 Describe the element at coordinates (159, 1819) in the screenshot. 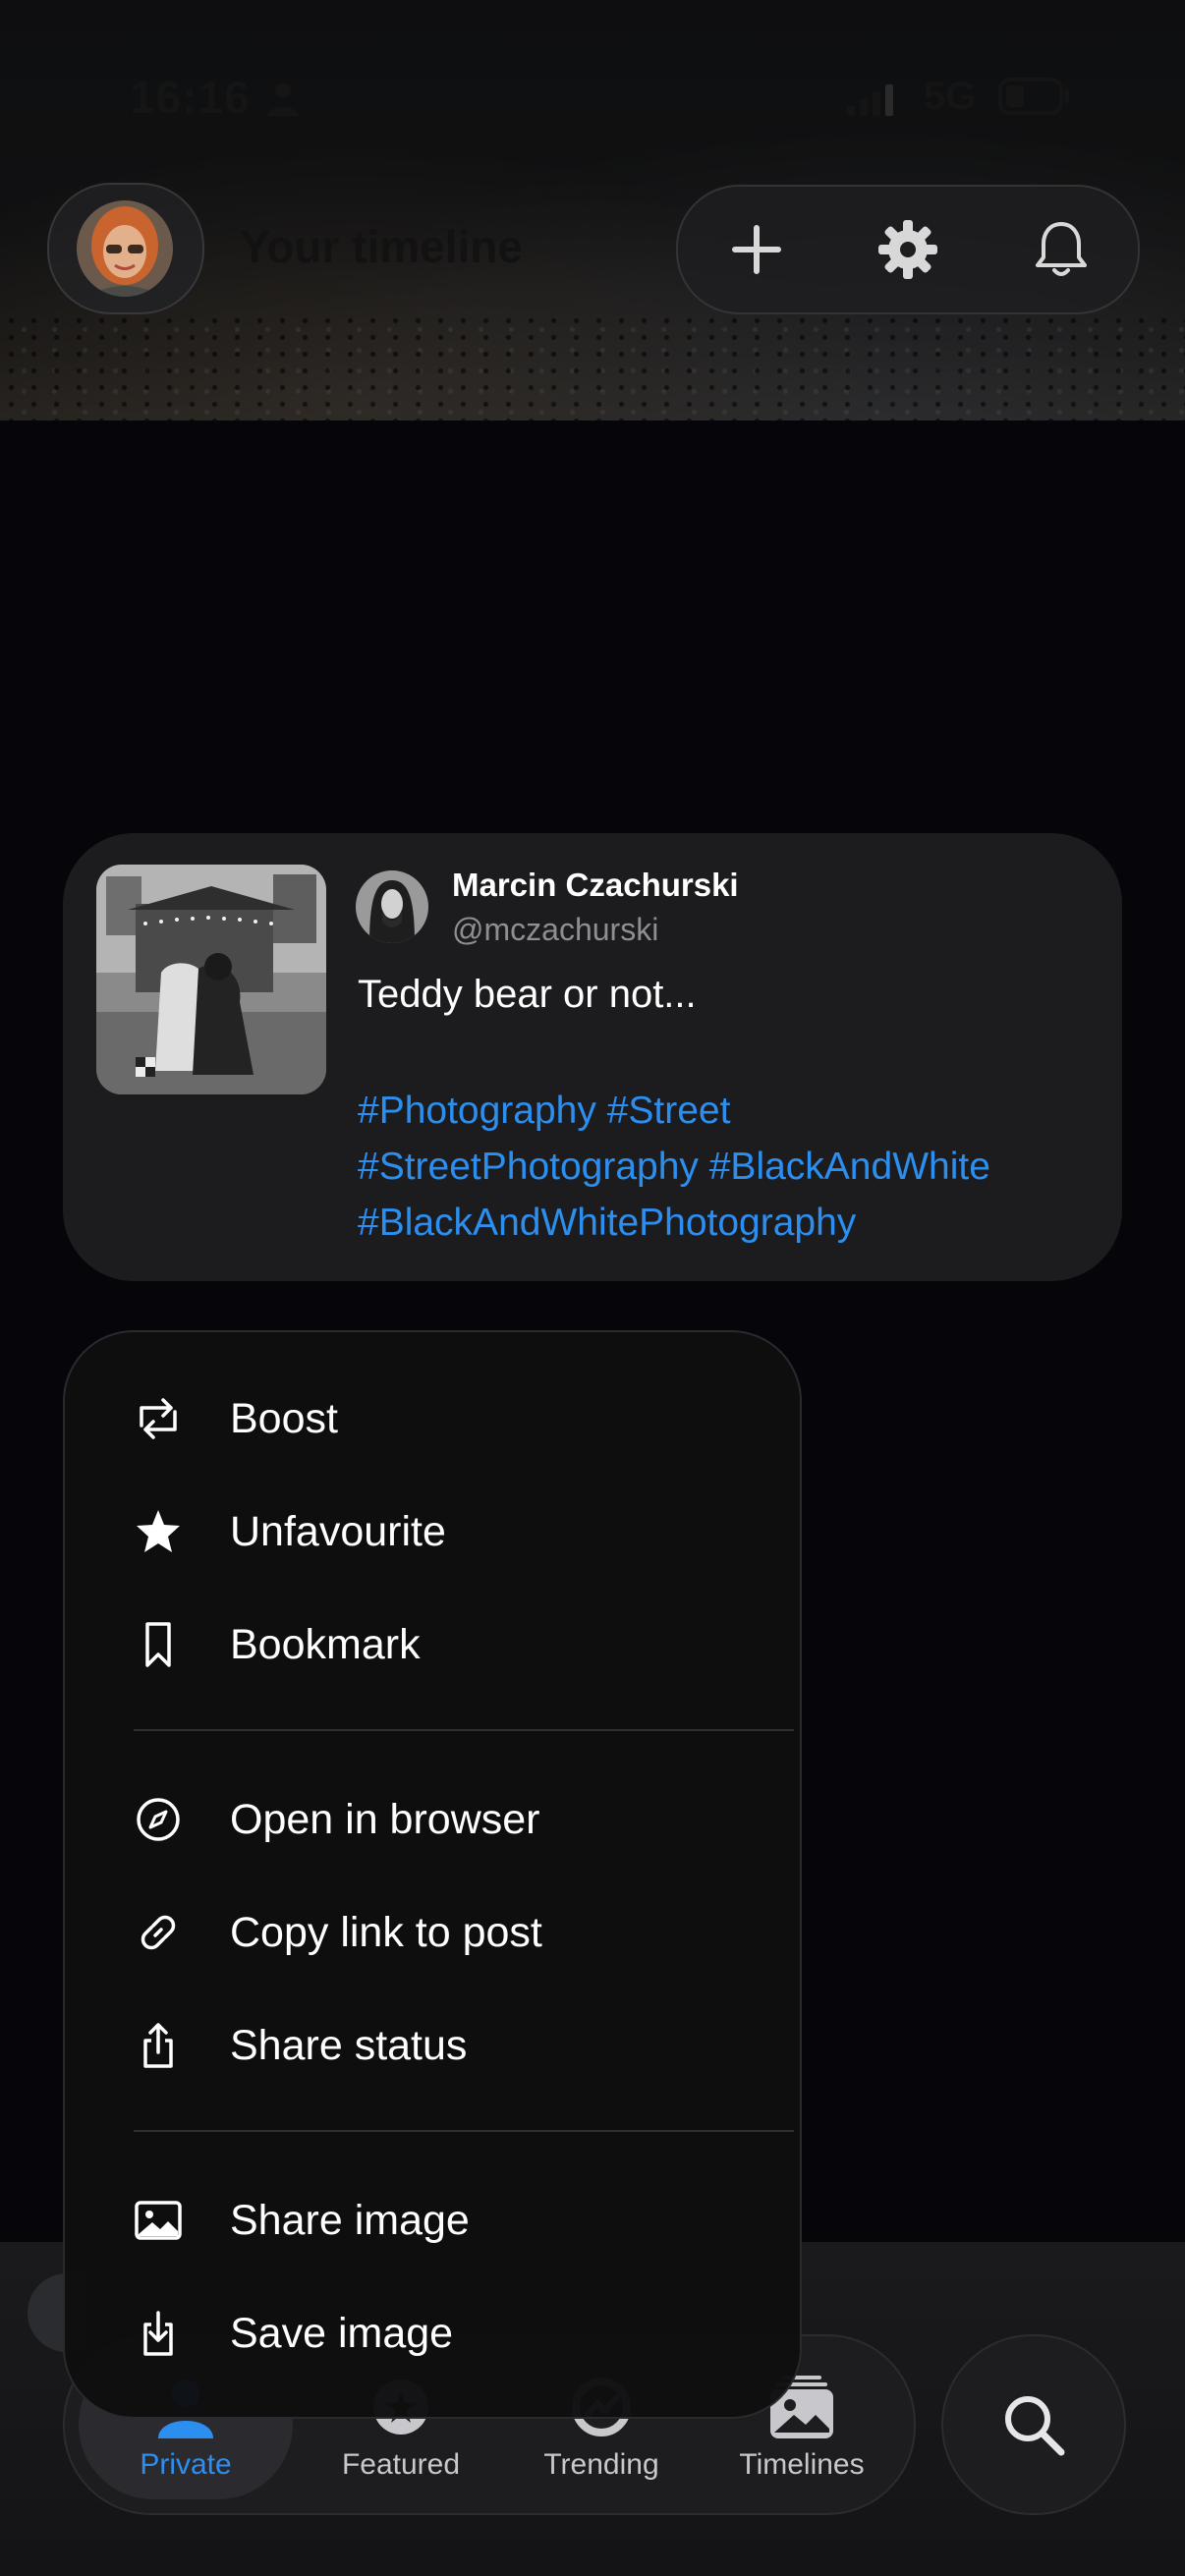

I see `compass-icon` at that location.